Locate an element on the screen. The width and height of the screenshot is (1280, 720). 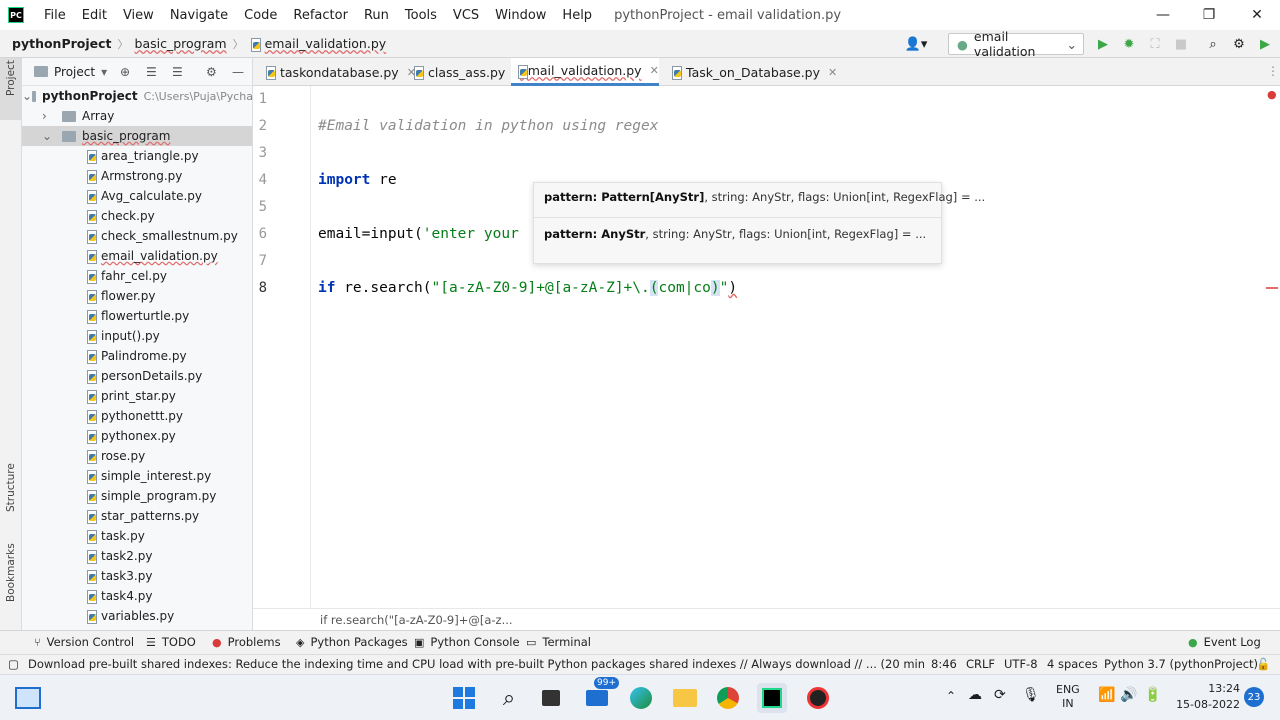
project-view-select: Project is located at coordinates (74, 72).